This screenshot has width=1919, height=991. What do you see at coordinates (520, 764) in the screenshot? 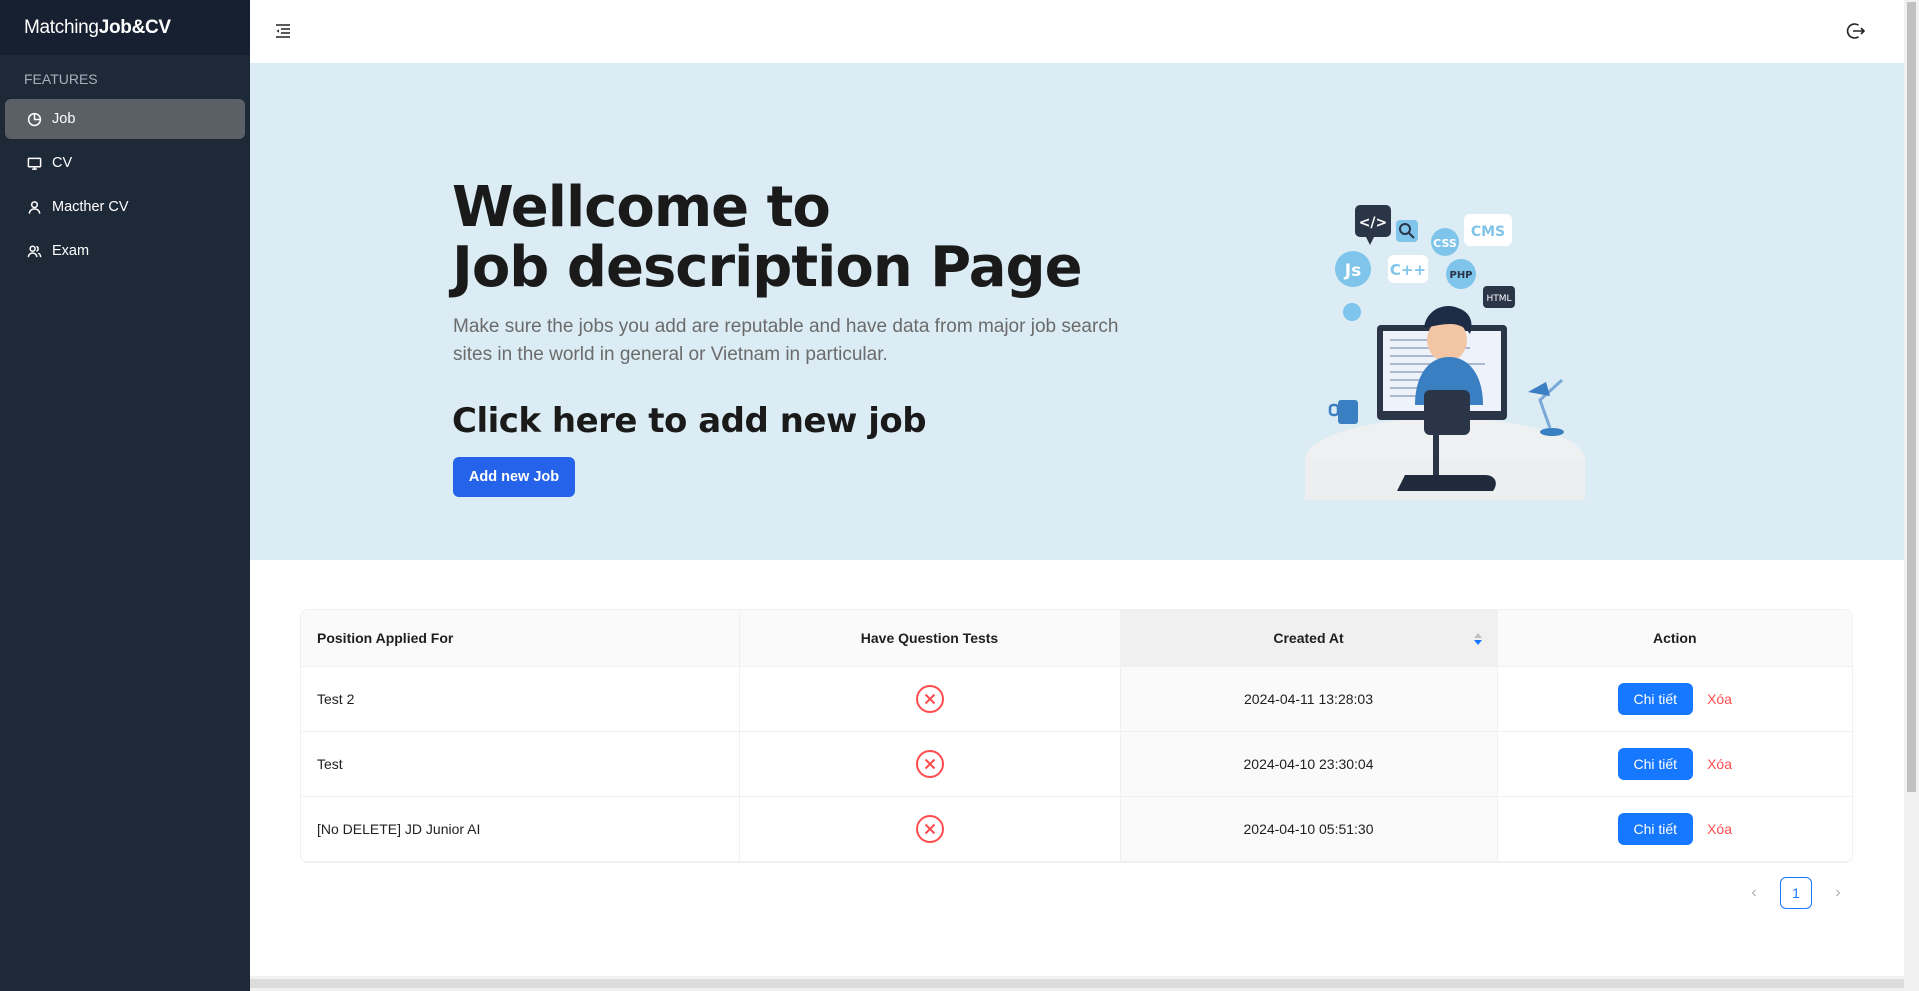
I see `cell-position: Test` at bounding box center [520, 764].